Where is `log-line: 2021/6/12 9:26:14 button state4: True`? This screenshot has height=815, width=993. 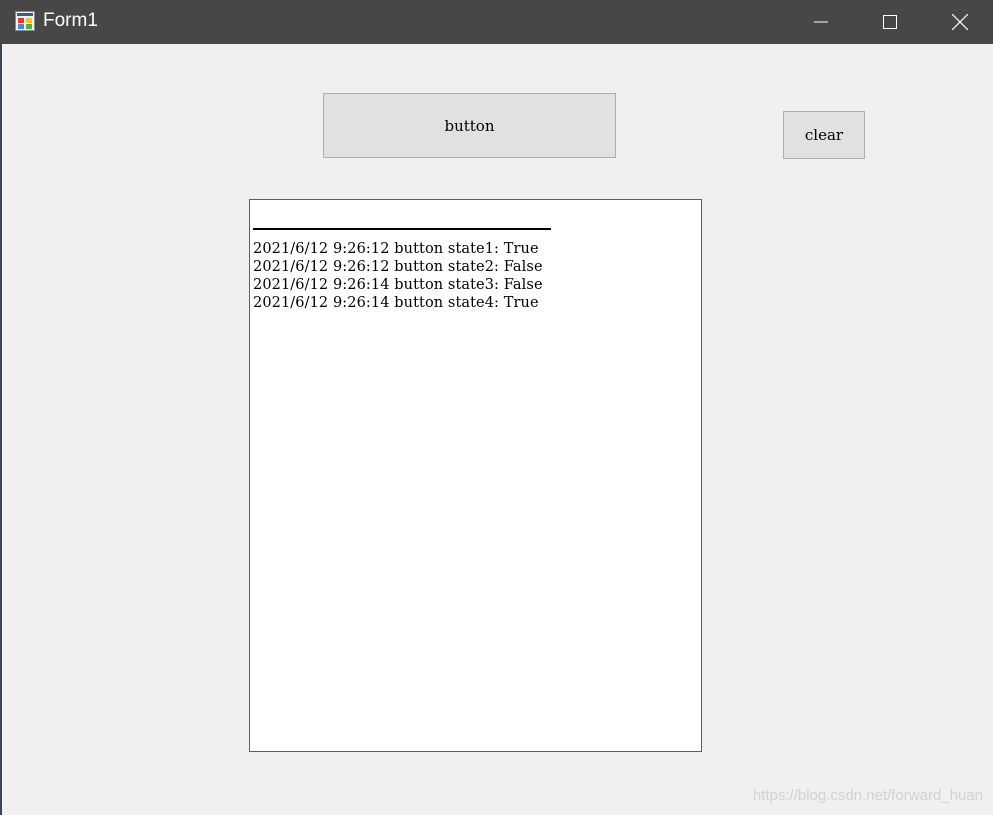 log-line: 2021/6/12 9:26:14 button state4: True is located at coordinates (396, 303).